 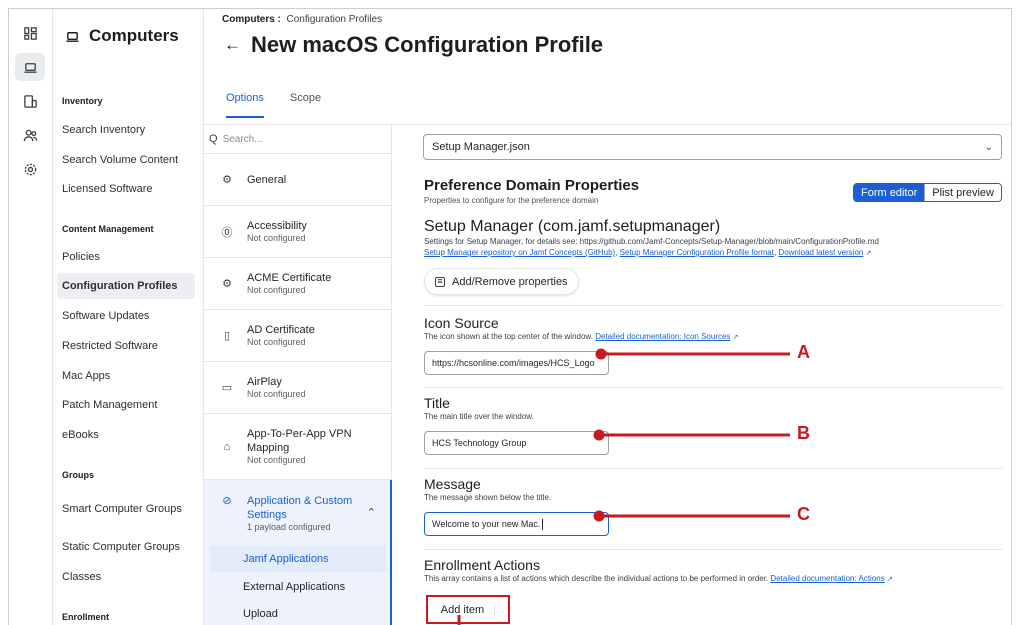 What do you see at coordinates (126, 577) in the screenshot?
I see `sidebar-item-classes: Classes` at bounding box center [126, 577].